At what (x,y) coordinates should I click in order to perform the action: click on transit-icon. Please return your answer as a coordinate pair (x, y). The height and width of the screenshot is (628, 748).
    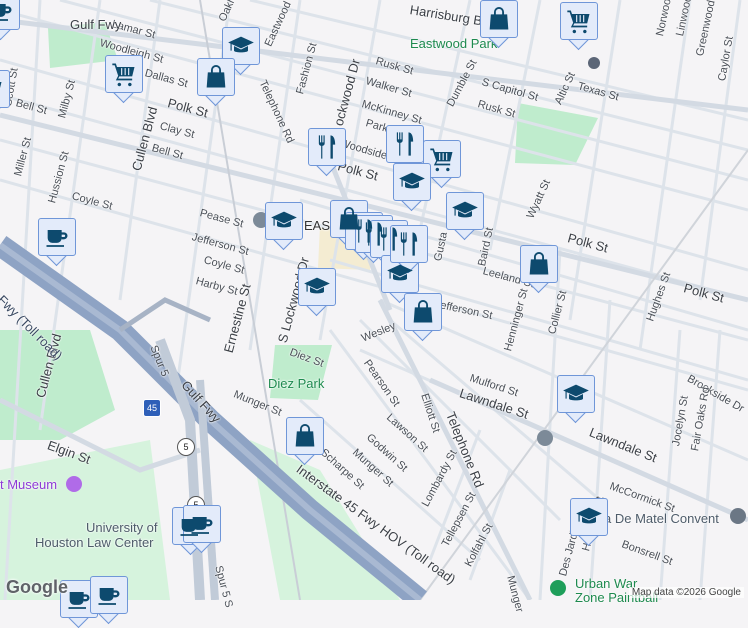
    Looking at the image, I should click on (594, 63).